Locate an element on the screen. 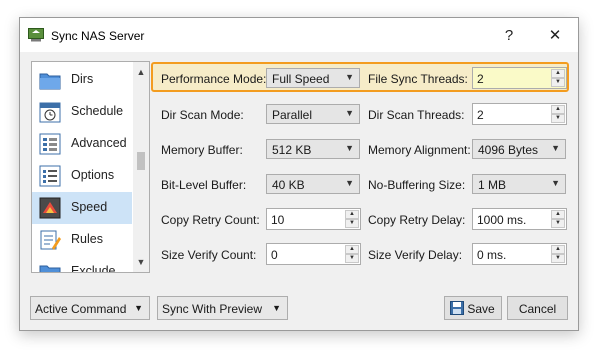  sidebar-item-options: Options is located at coordinates (82, 176).